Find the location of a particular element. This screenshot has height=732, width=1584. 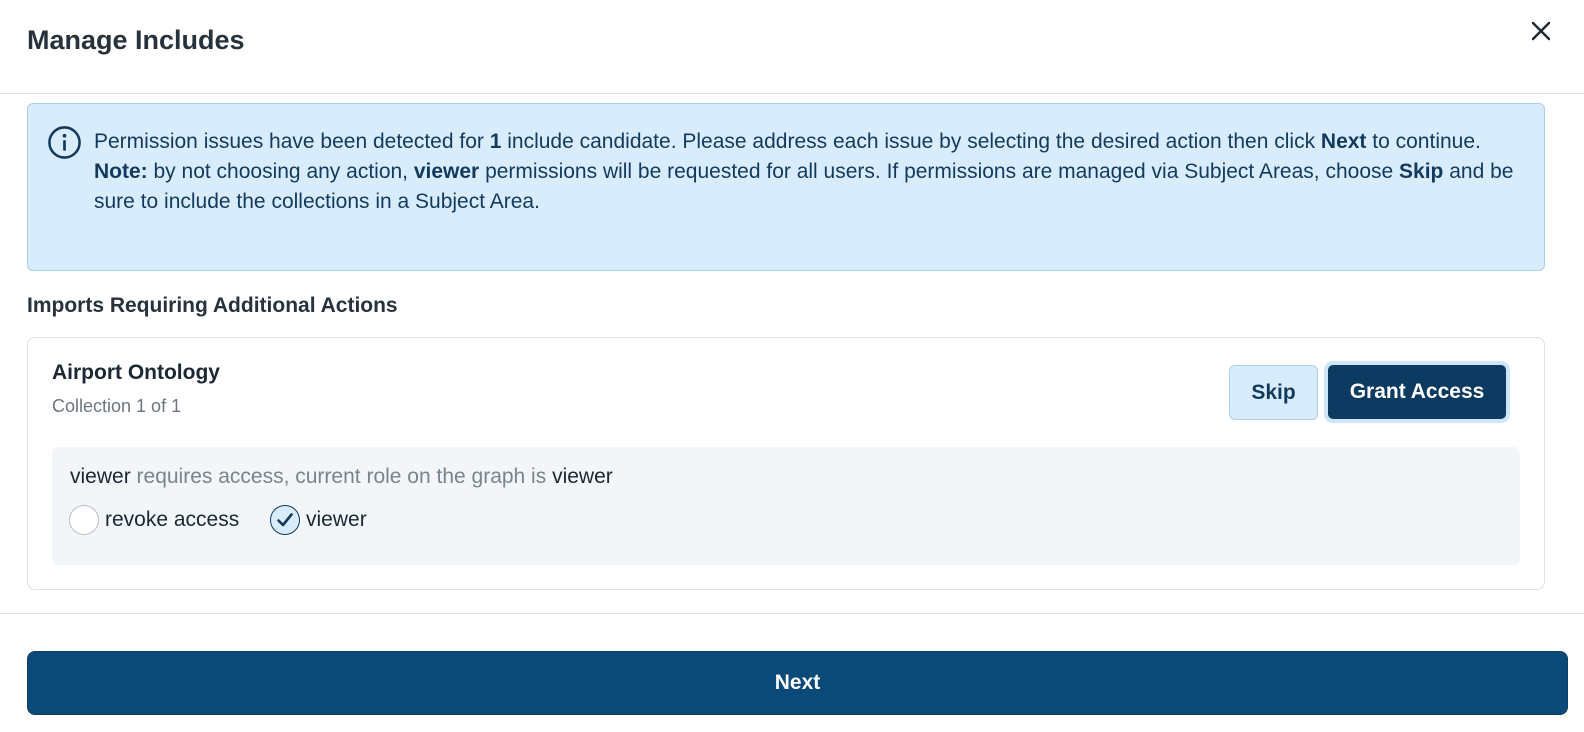

radio-label: viewer is located at coordinates (336, 519).